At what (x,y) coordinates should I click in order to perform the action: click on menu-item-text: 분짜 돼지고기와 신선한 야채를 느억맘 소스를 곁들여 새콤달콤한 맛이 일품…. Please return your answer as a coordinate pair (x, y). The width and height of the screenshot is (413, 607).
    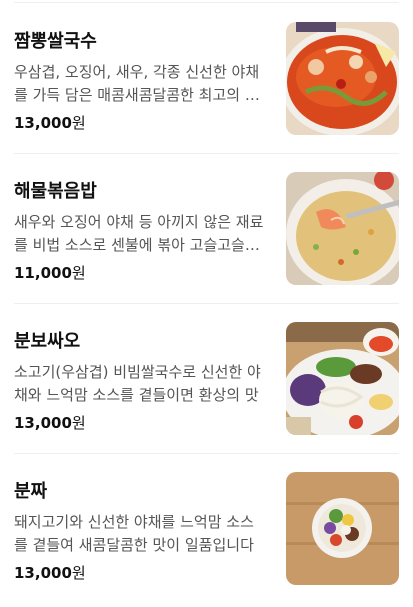
    Looking at the image, I should click on (140, 531).